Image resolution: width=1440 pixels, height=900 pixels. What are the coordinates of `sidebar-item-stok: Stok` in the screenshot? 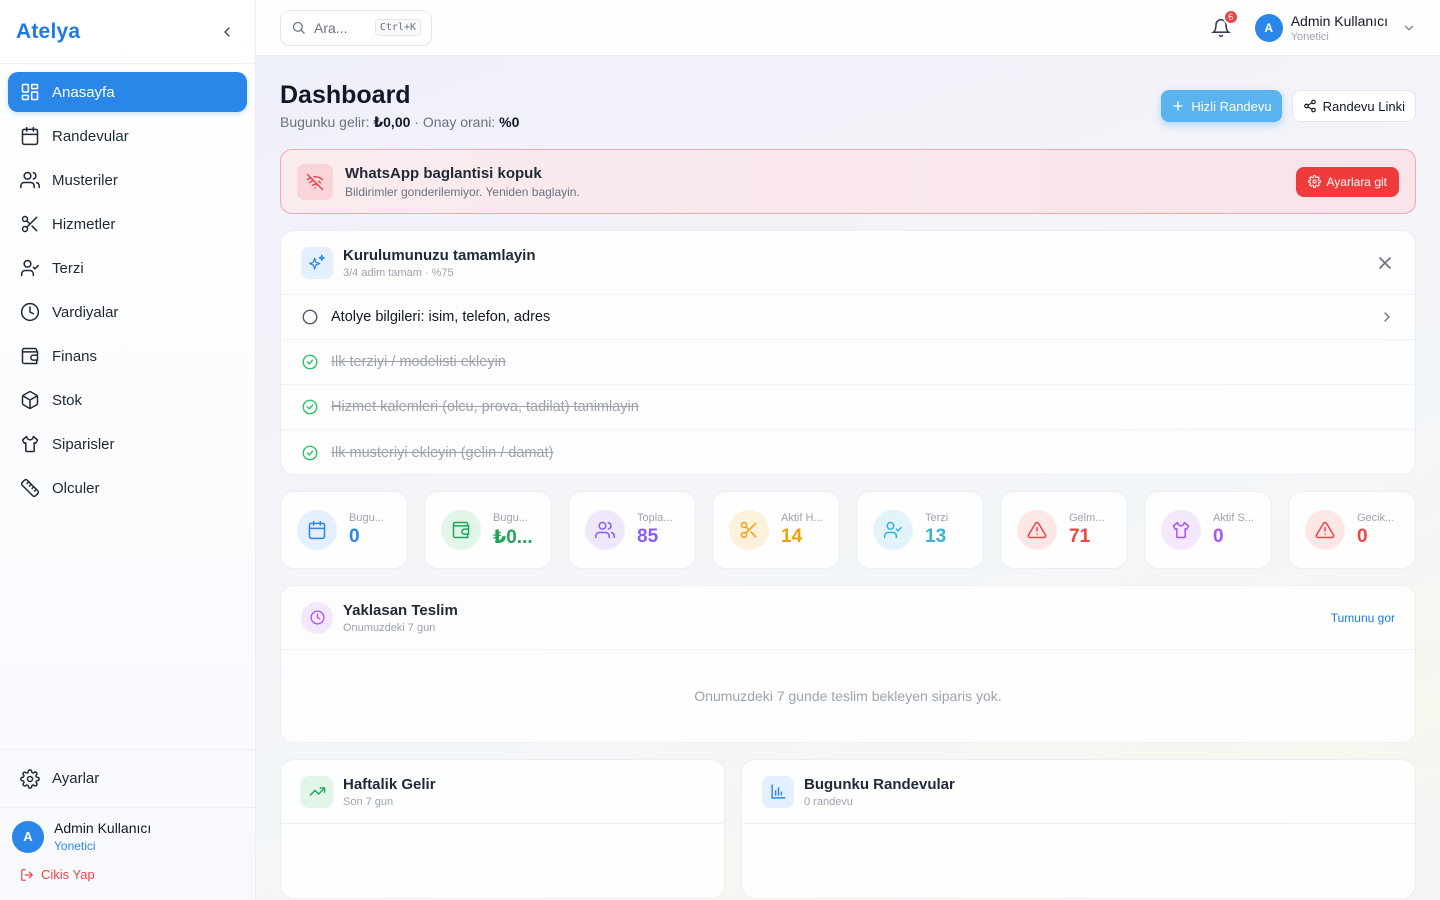 It's located at (127, 400).